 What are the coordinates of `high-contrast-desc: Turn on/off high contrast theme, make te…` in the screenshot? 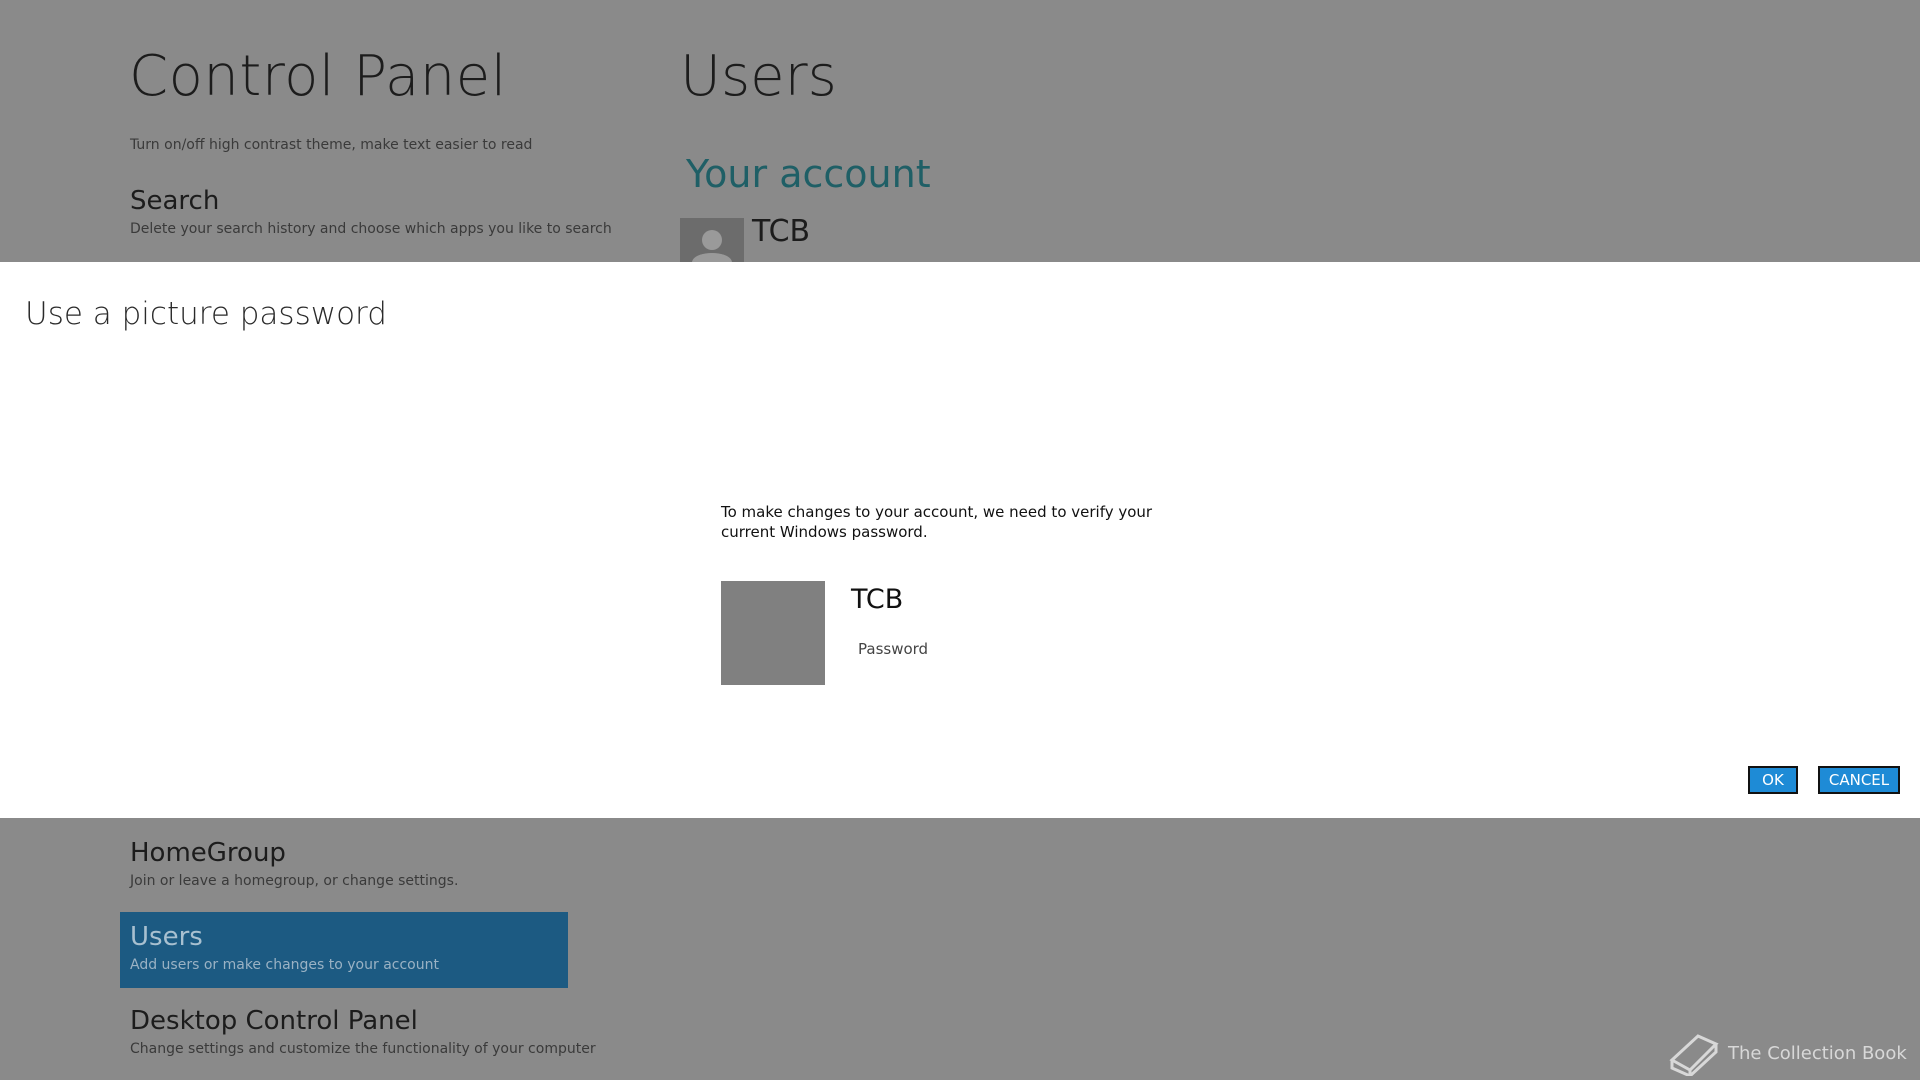 It's located at (331, 145).